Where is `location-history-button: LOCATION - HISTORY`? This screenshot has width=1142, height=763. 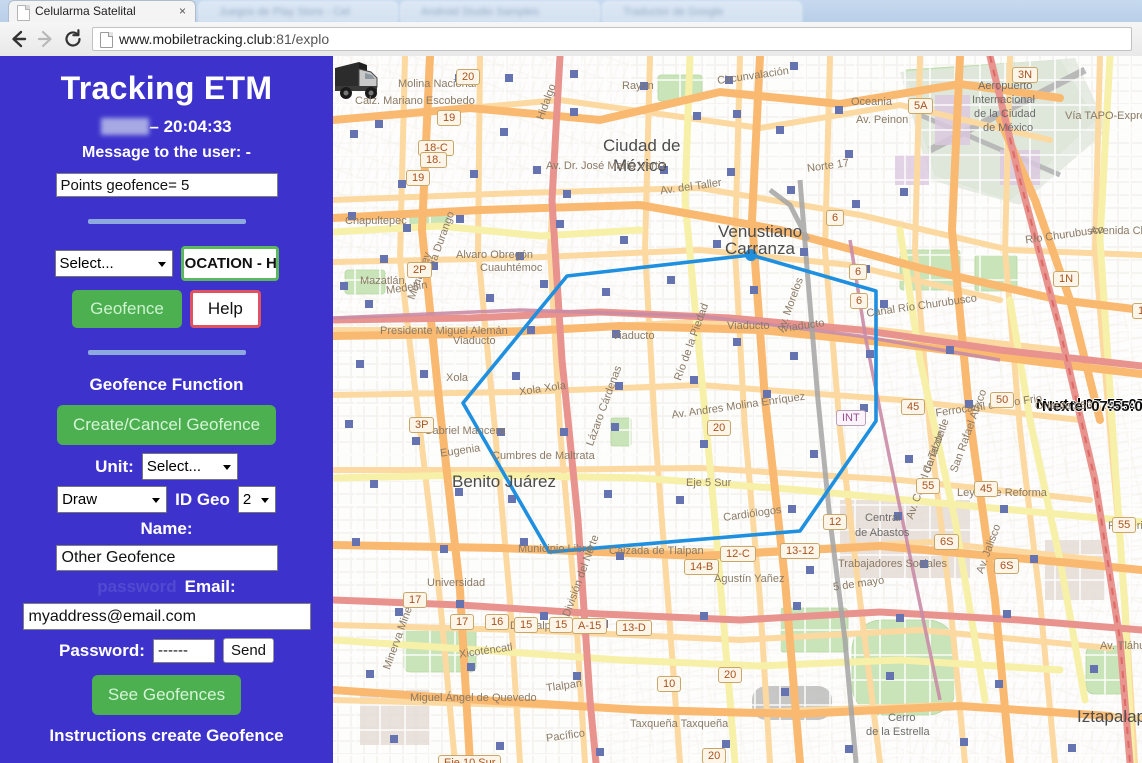 location-history-button: LOCATION - HISTORY is located at coordinates (229, 263).